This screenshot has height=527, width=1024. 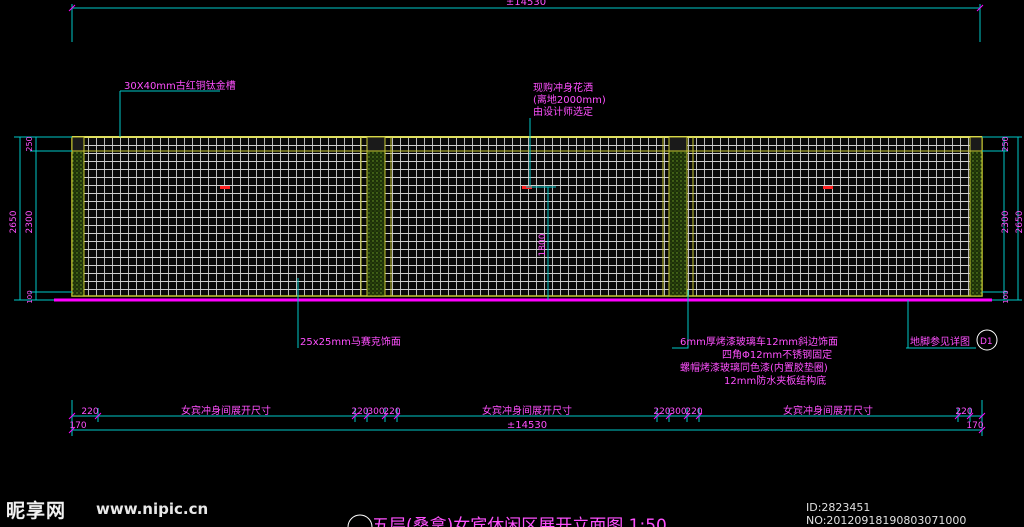 I want to click on left-dim-overall: 2650, so click(x=14, y=221).